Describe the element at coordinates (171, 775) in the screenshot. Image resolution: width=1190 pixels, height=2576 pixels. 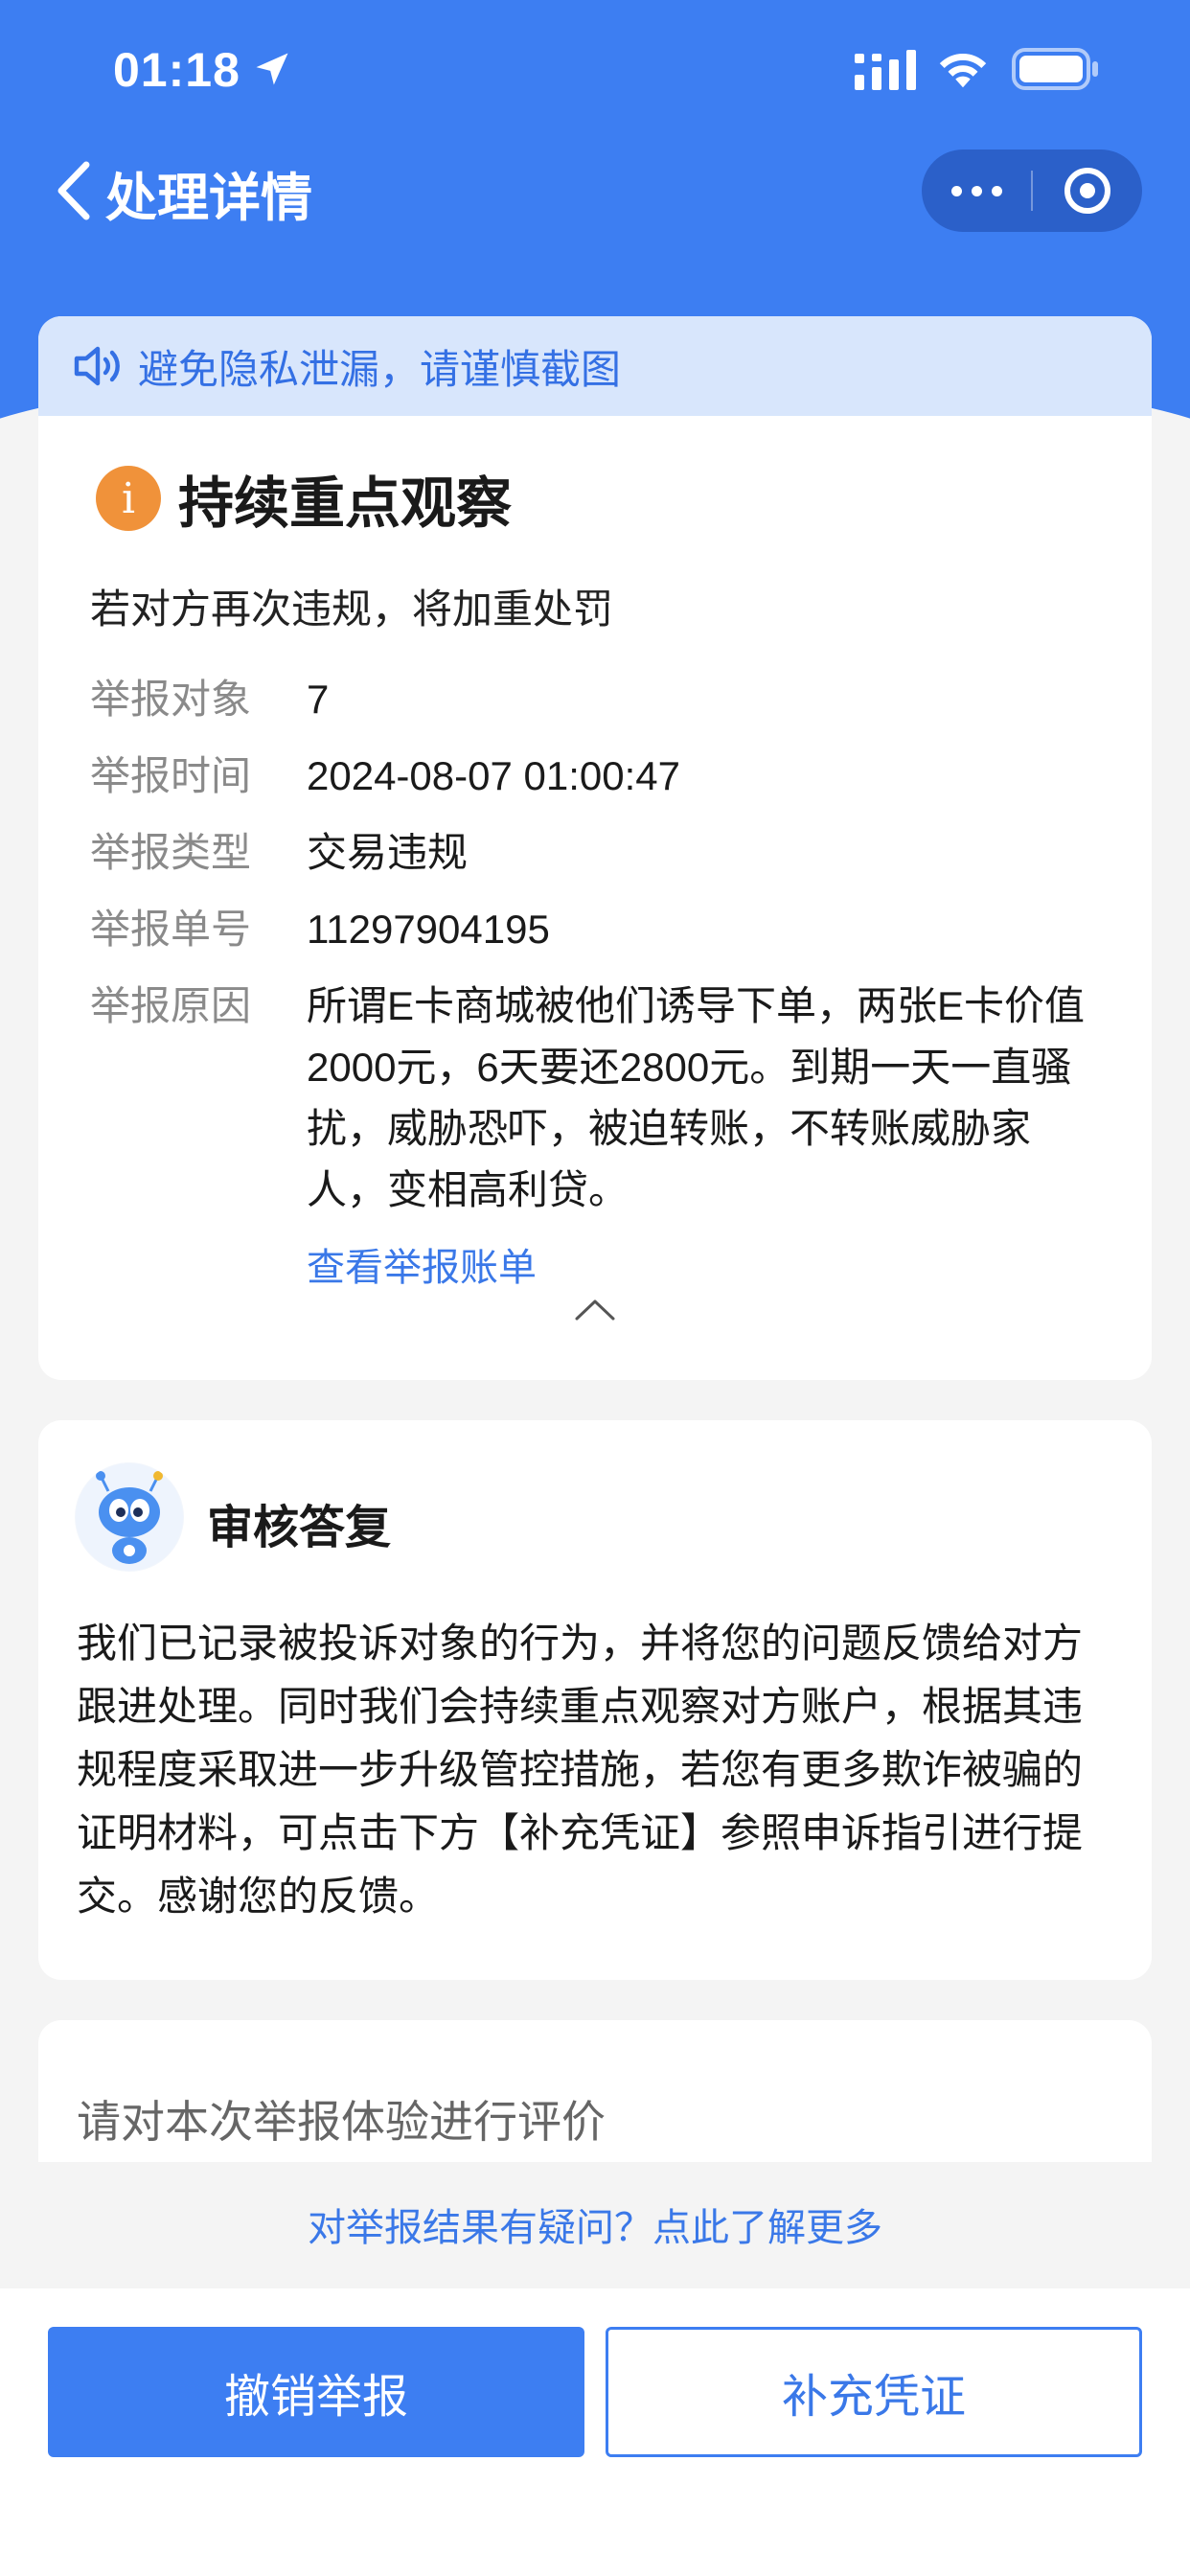
I see `info-label: 举报时间` at that location.